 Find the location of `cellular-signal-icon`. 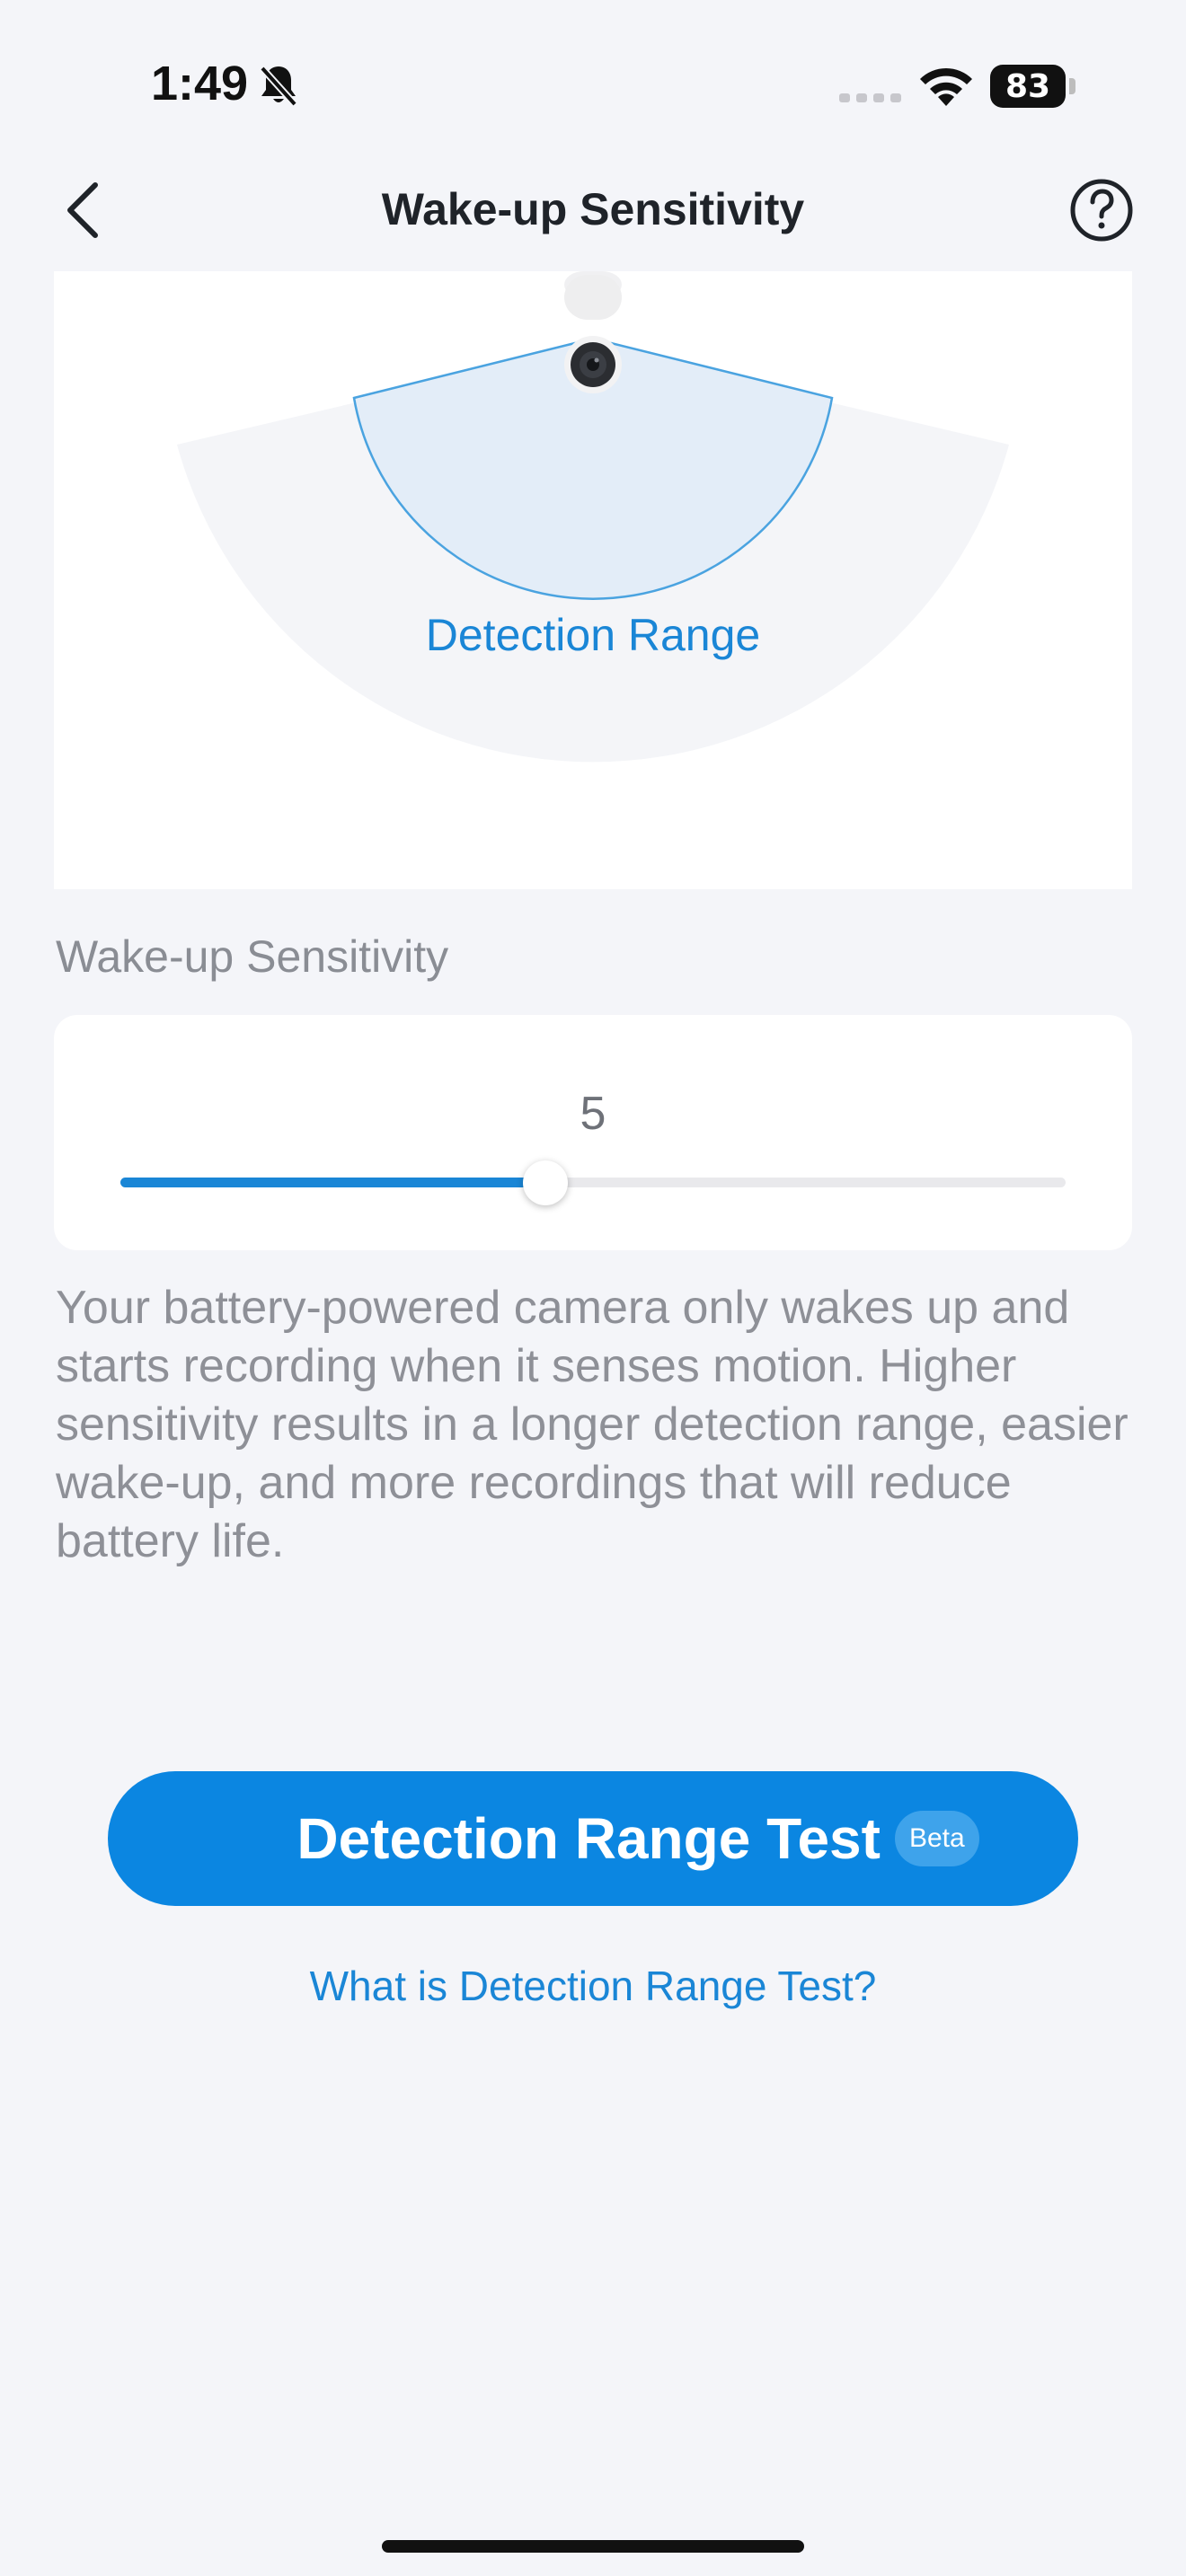

cellular-signal-icon is located at coordinates (870, 97).